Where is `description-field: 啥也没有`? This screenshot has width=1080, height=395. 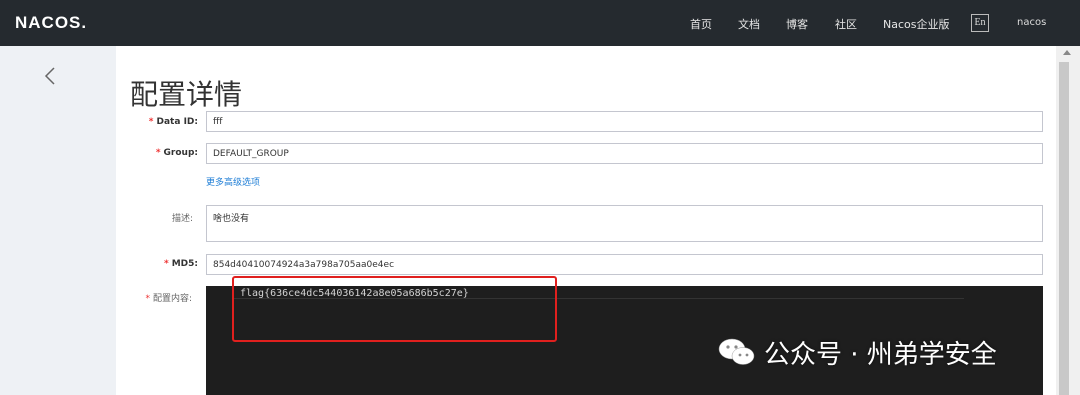
description-field: 啥也没有 is located at coordinates (624, 223).